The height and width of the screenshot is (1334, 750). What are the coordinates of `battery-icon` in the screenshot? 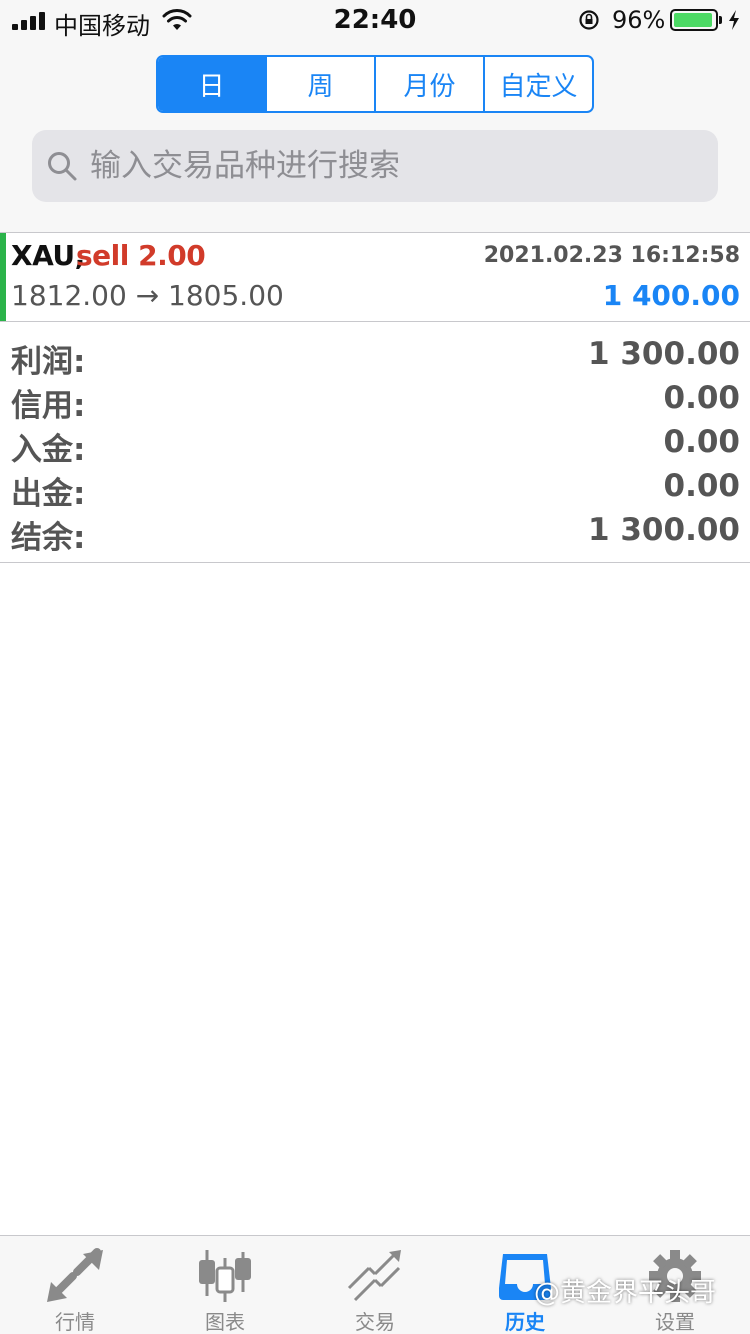 It's located at (694, 20).